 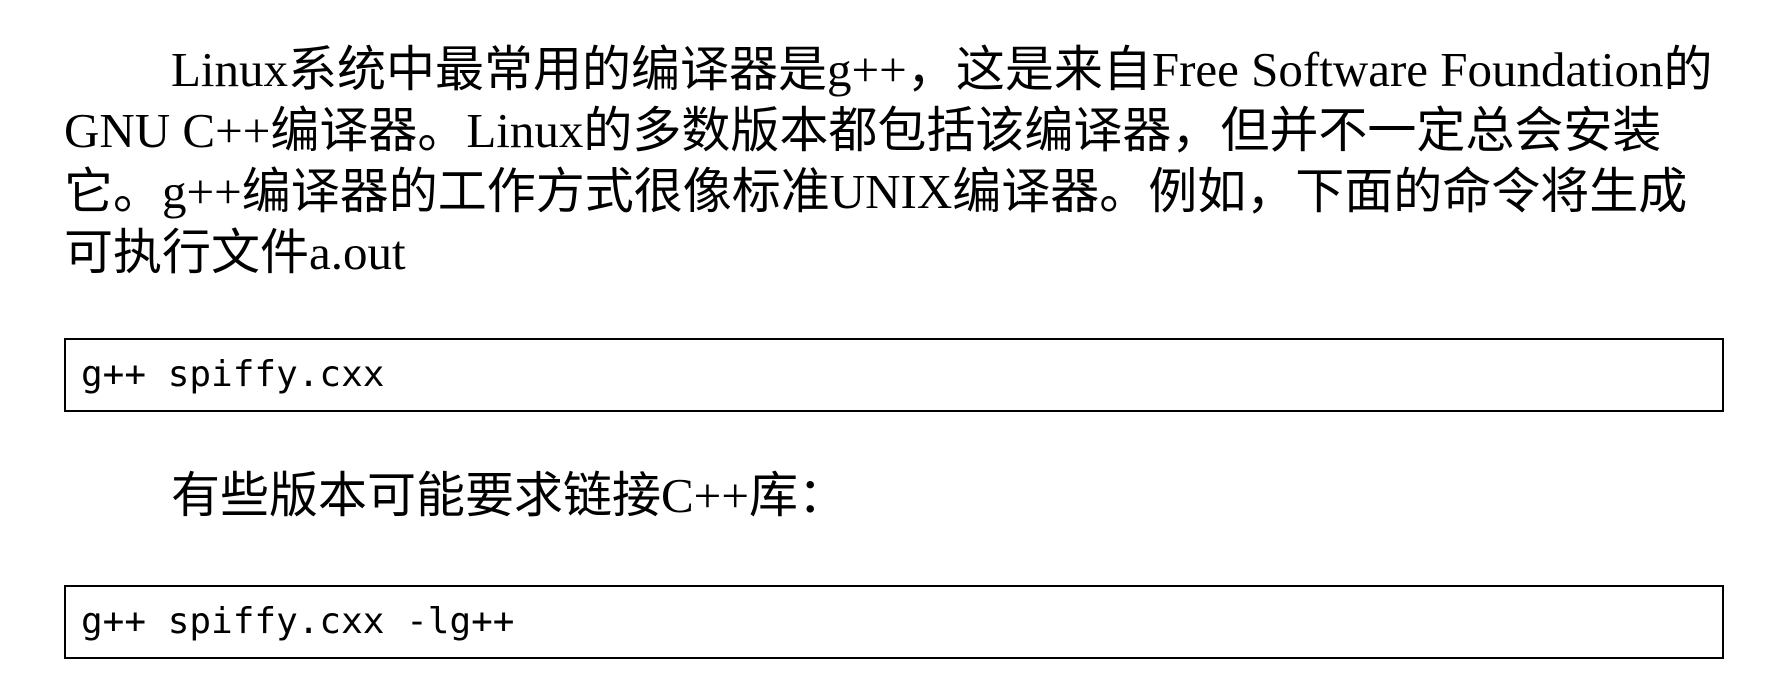 I want to click on code-block-compile: g++ spiffy.cxx, so click(x=894, y=375).